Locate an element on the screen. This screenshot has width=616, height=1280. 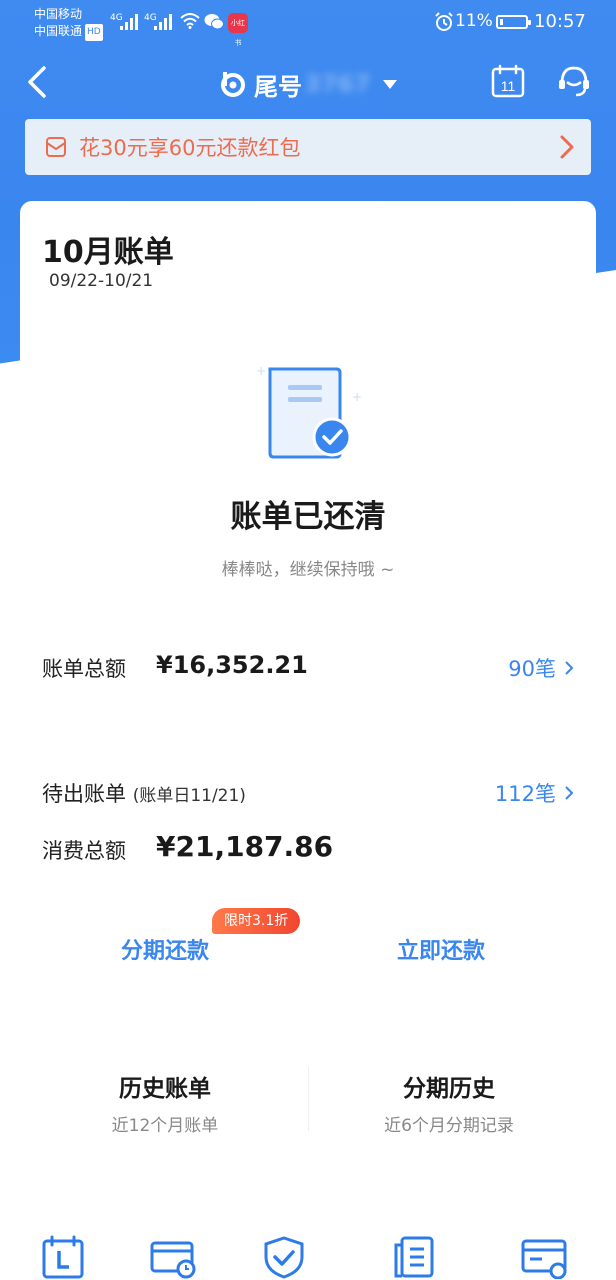
spend-amount: ¥21,187.86 is located at coordinates (245, 846).